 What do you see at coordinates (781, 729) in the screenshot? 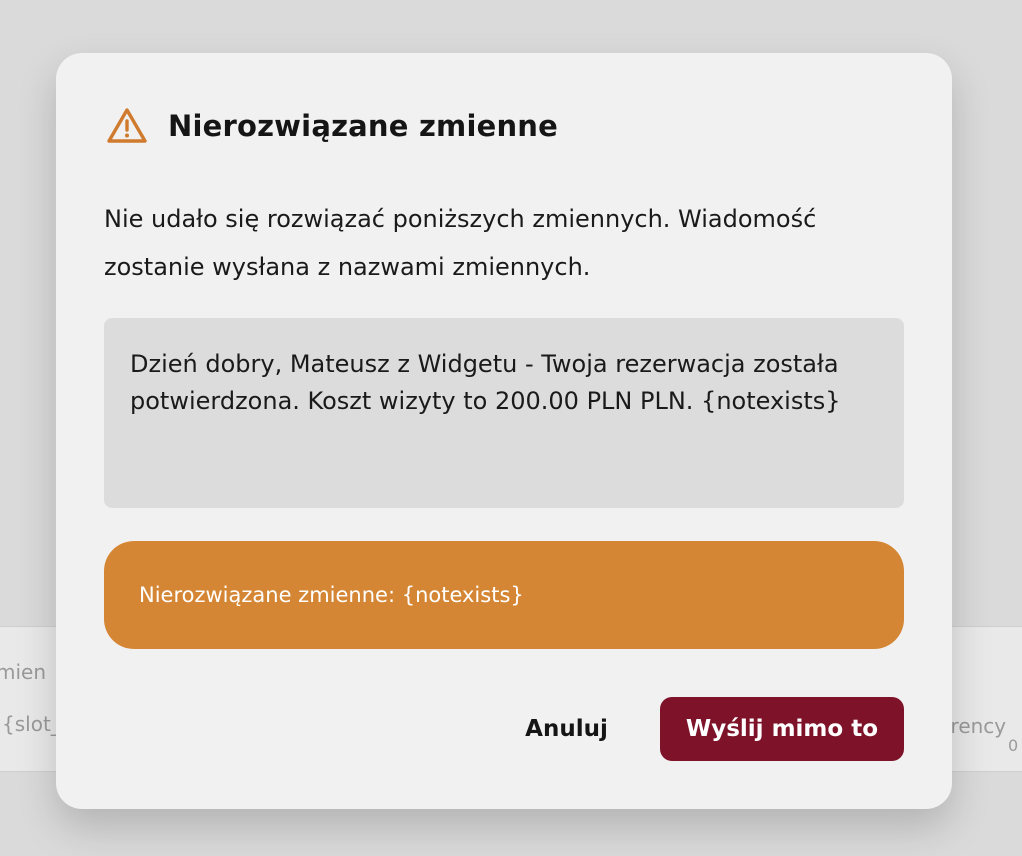
I see `send-anyway-button: Wyślij mimo to` at bounding box center [781, 729].